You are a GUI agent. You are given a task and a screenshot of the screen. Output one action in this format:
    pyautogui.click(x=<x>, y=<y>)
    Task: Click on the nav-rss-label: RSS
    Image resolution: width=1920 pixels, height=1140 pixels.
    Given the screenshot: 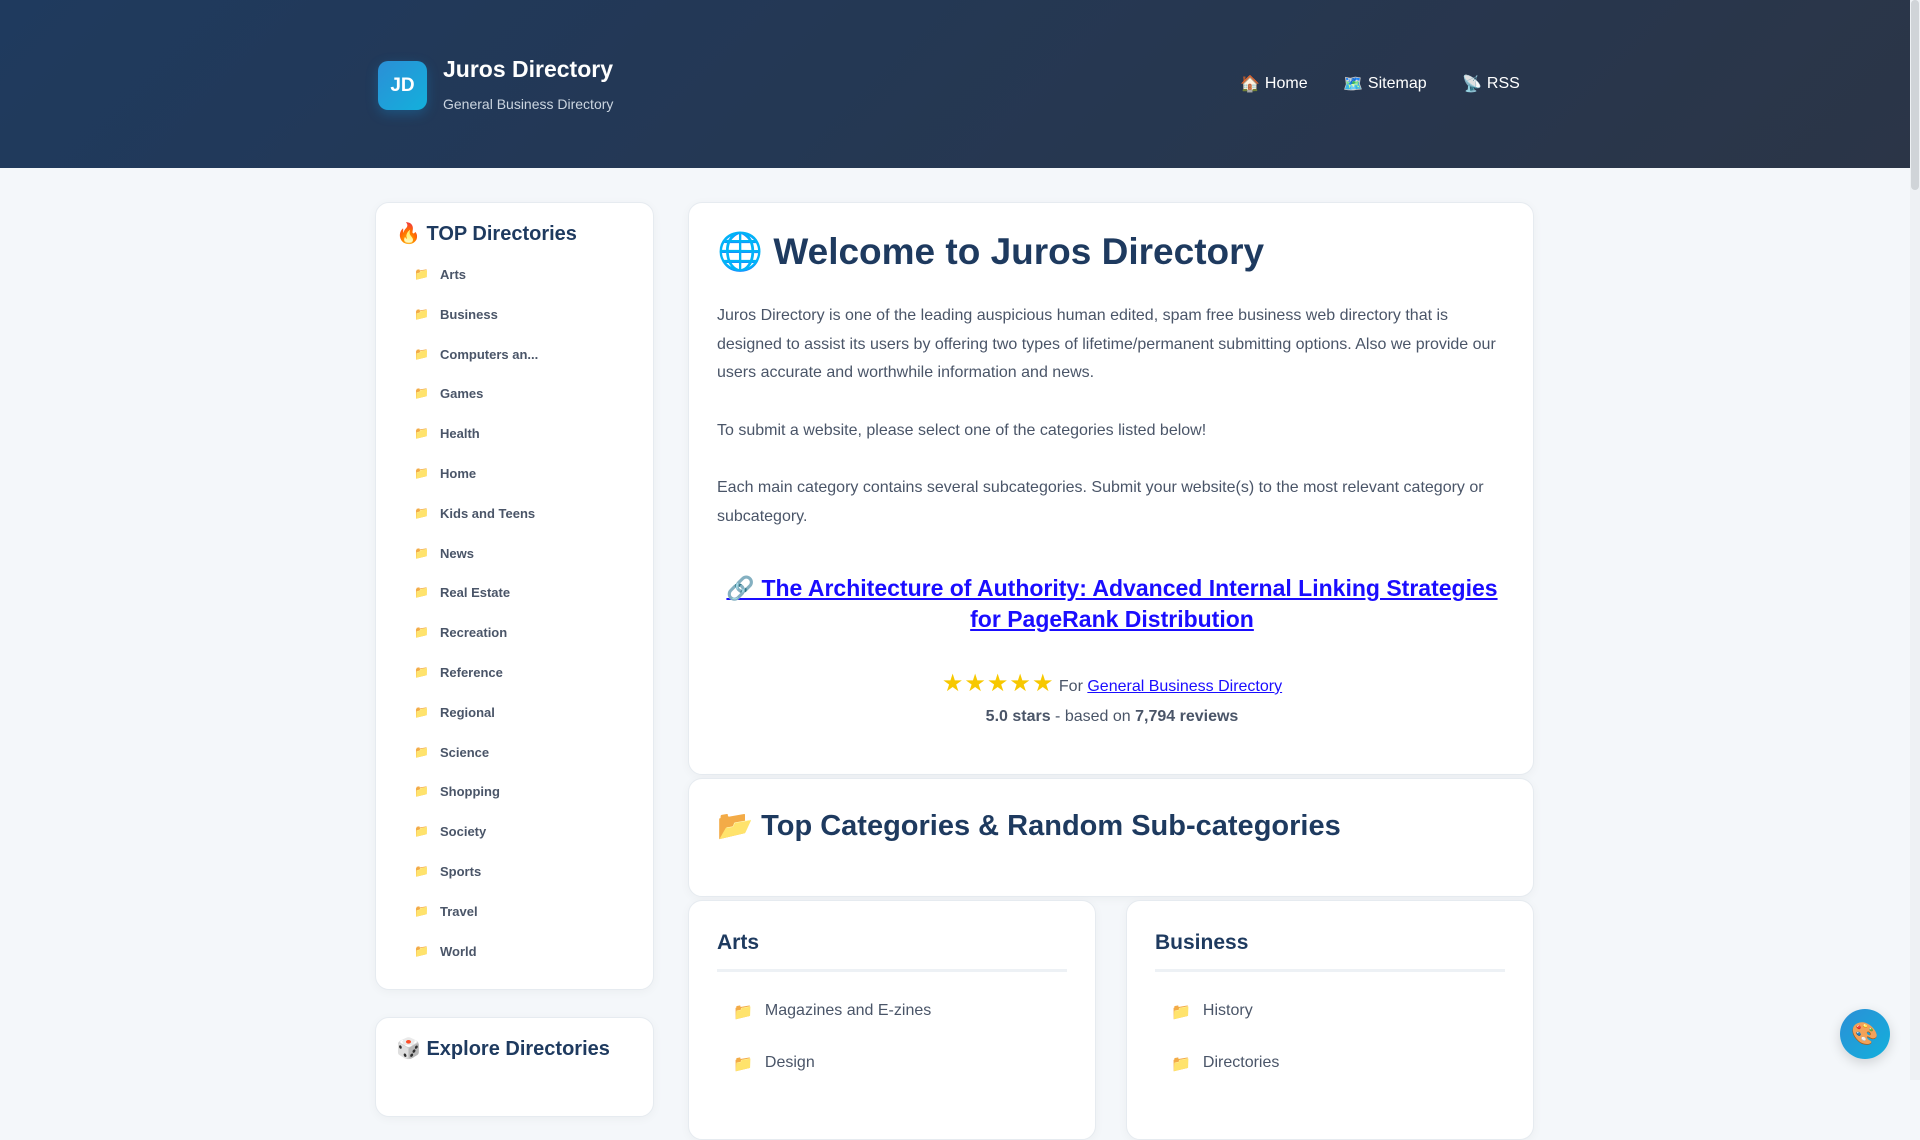 What is the action you would take?
    pyautogui.click(x=1503, y=83)
    